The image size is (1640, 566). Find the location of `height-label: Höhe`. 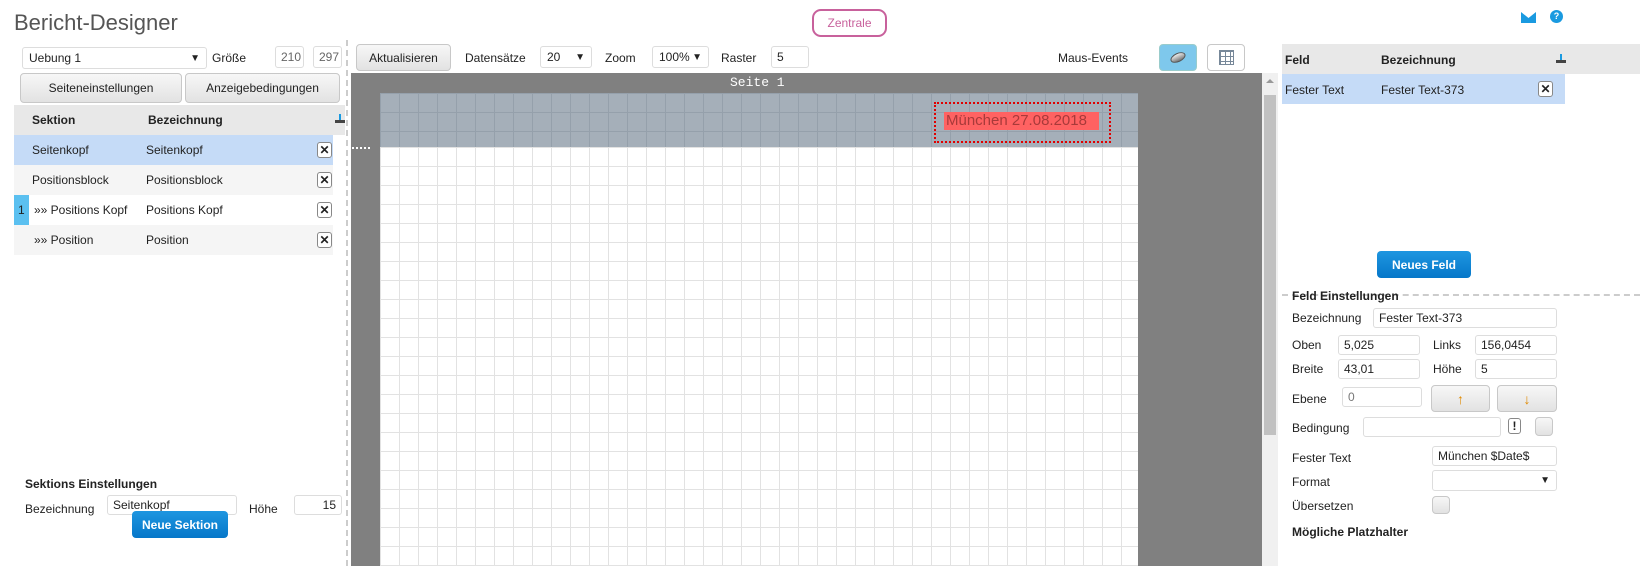

height-label: Höhe is located at coordinates (1447, 369).